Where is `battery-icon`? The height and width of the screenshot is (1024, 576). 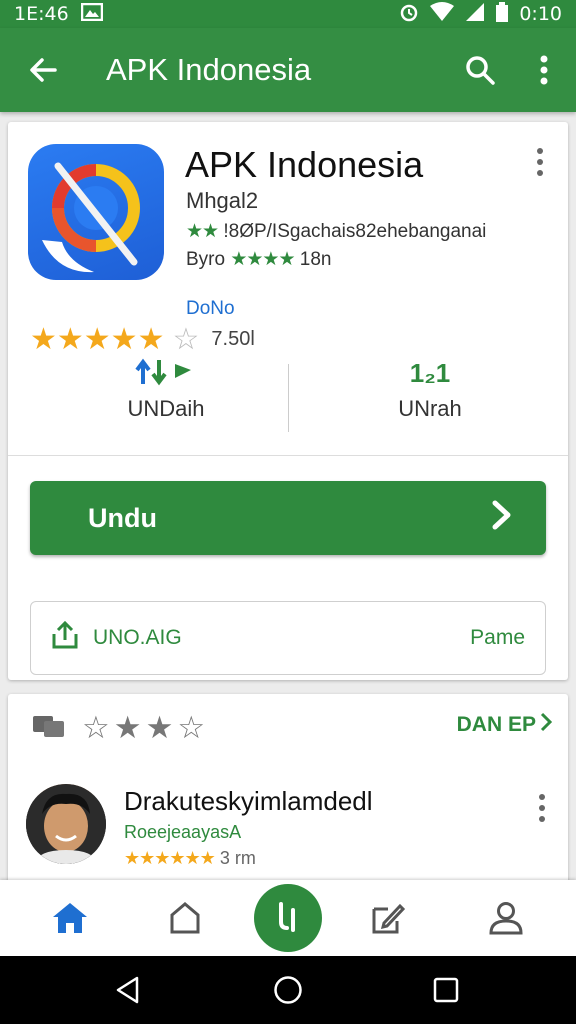
battery-icon is located at coordinates (502, 14).